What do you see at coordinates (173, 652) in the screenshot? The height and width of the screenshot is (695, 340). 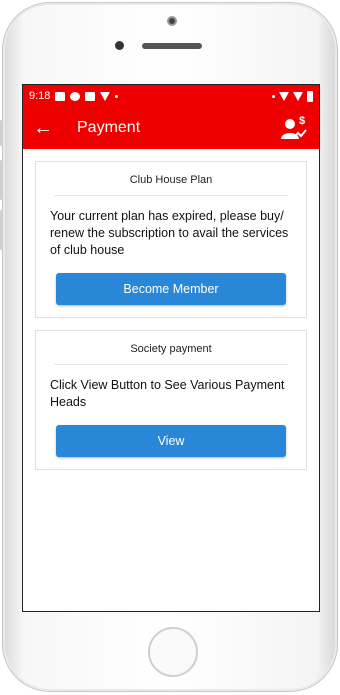 I see `home-button` at bounding box center [173, 652].